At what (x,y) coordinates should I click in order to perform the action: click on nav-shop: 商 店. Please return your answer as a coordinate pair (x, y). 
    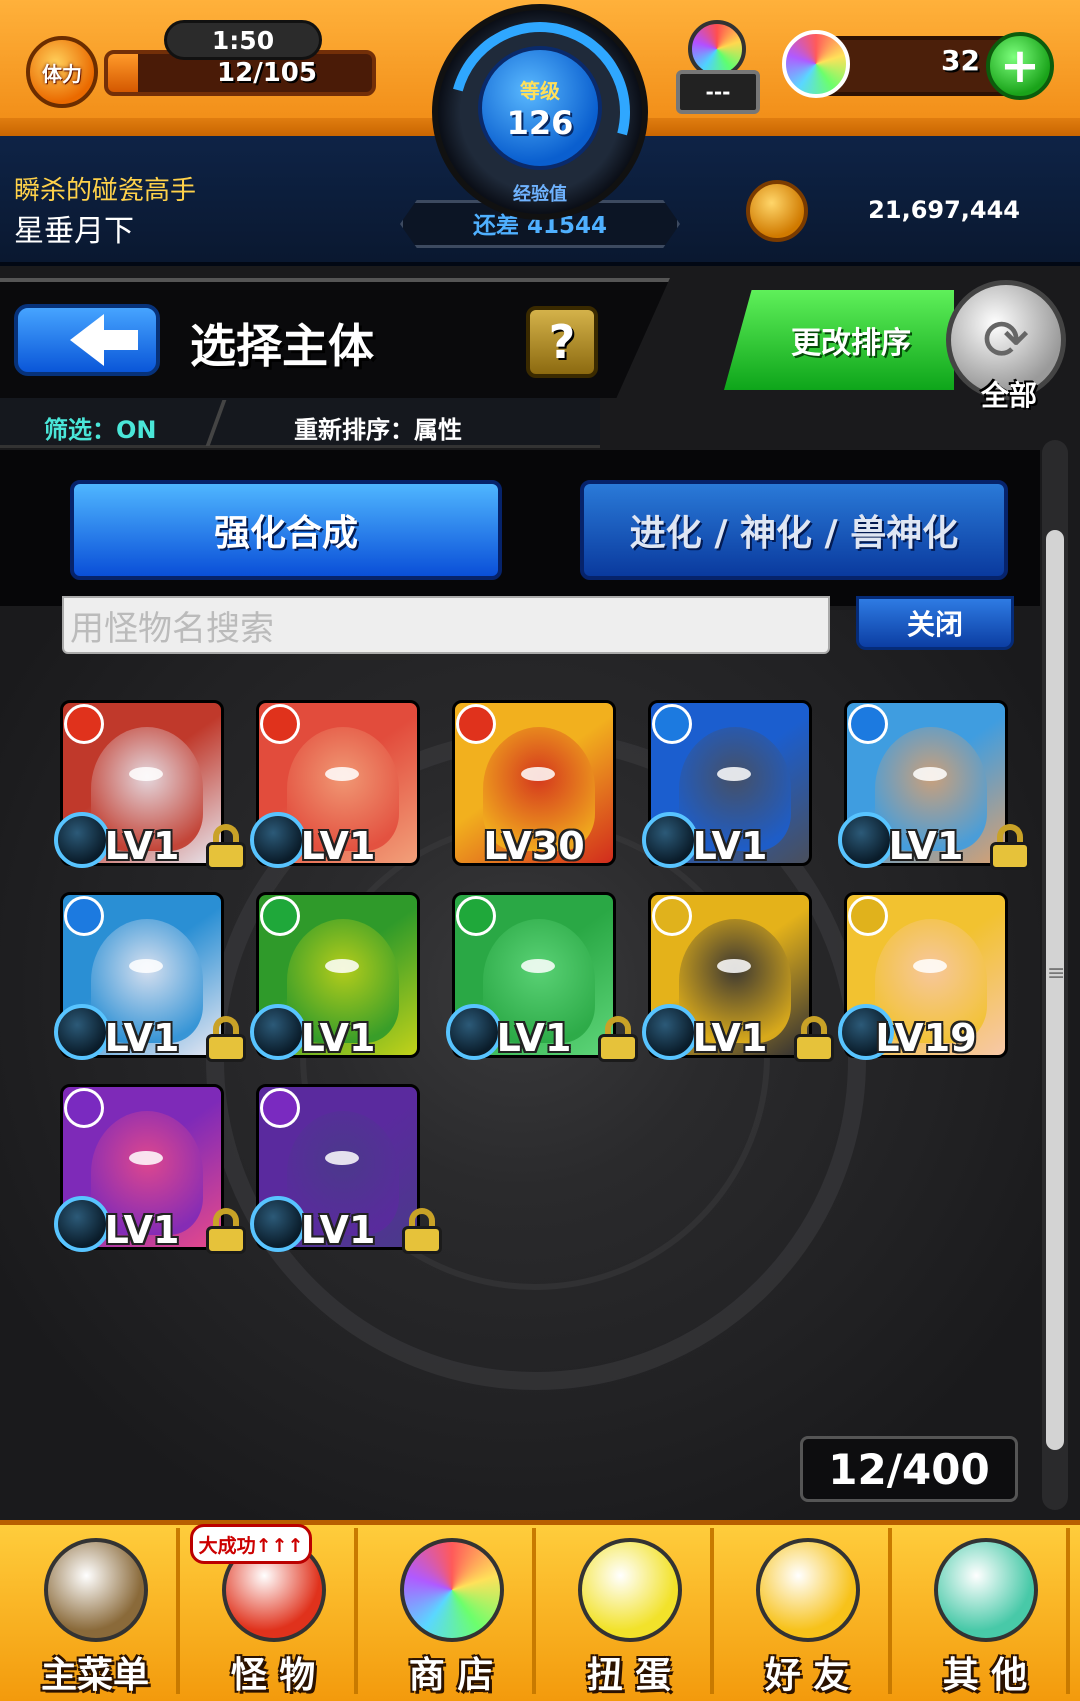
    Looking at the image, I should click on (451, 1612).